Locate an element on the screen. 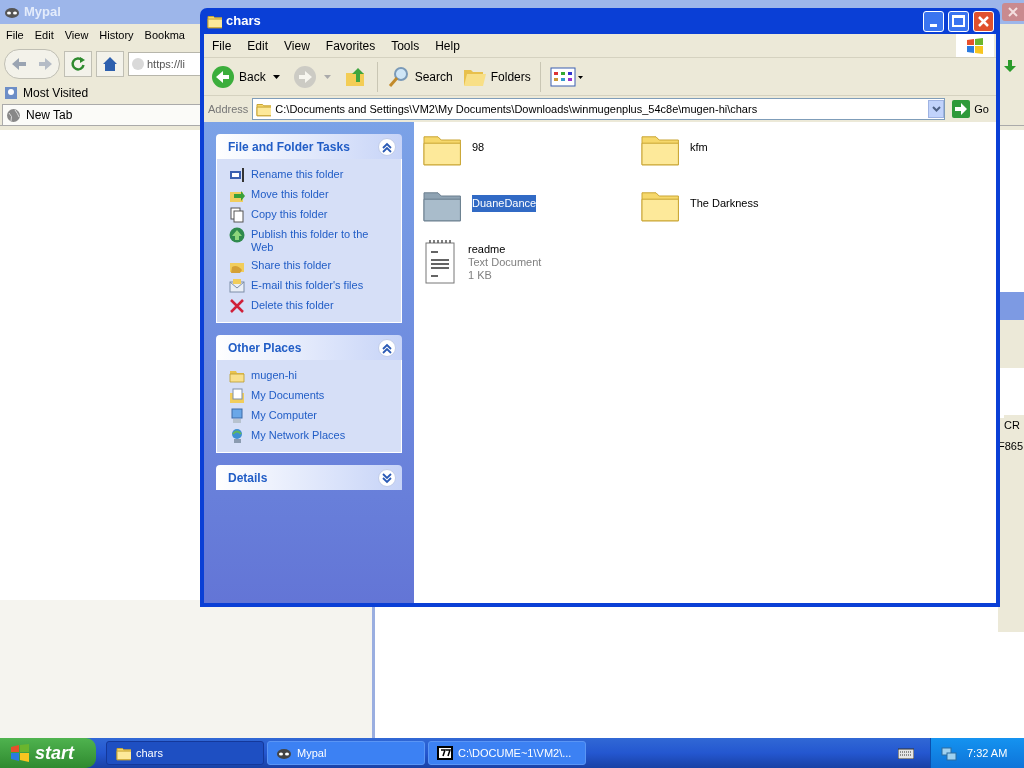  forward-arrow-icon is located at coordinates (46, 64).